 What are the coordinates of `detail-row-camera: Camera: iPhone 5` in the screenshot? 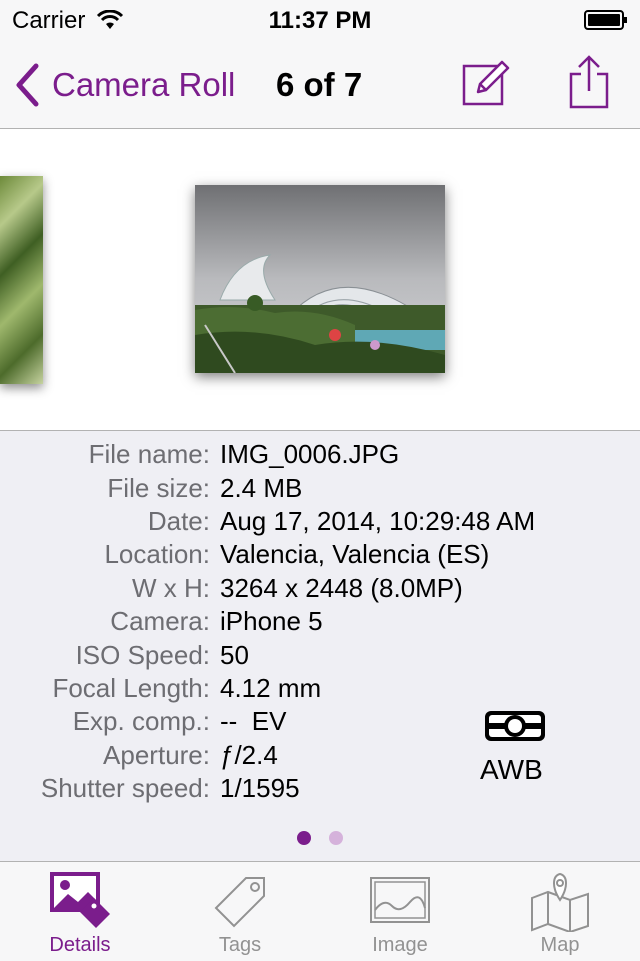 It's located at (320, 623).